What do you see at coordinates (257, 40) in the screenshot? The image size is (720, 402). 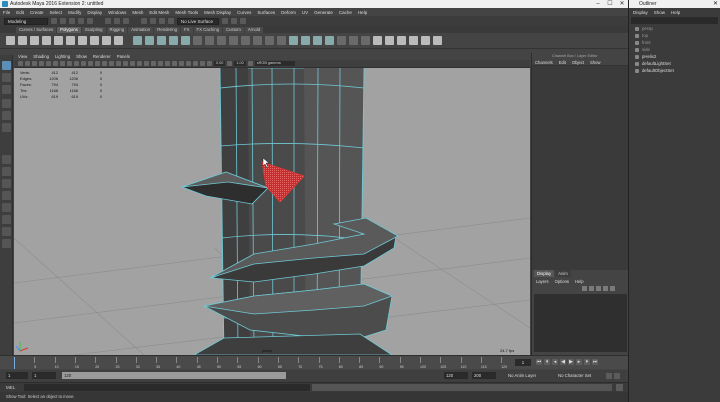 I see `target-weld-icon` at bounding box center [257, 40].